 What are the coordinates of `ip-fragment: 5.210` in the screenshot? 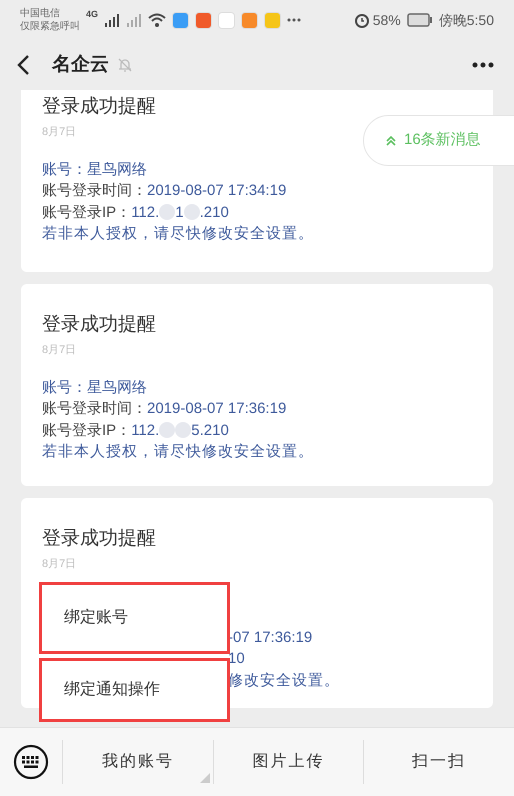 It's located at (210, 430).